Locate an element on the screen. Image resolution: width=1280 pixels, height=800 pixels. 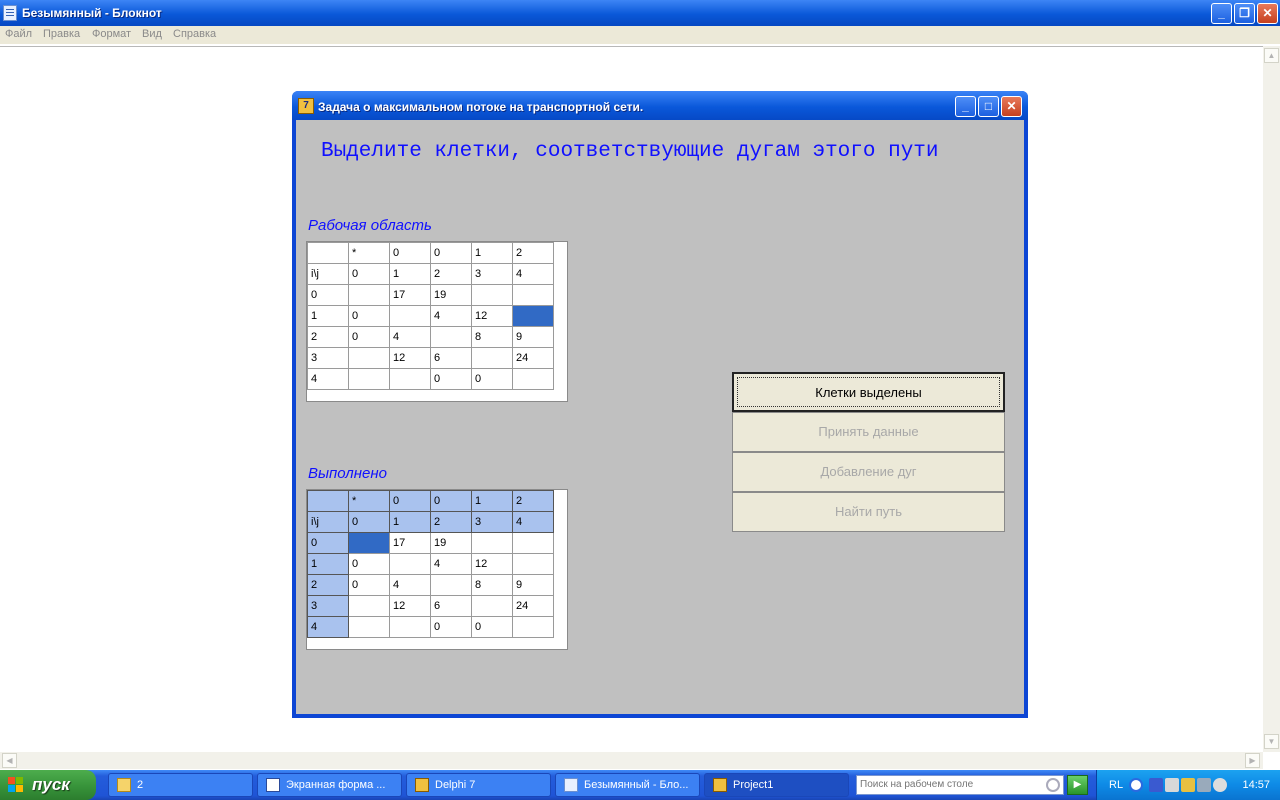
volume-icon is located at coordinates (1220, 785).